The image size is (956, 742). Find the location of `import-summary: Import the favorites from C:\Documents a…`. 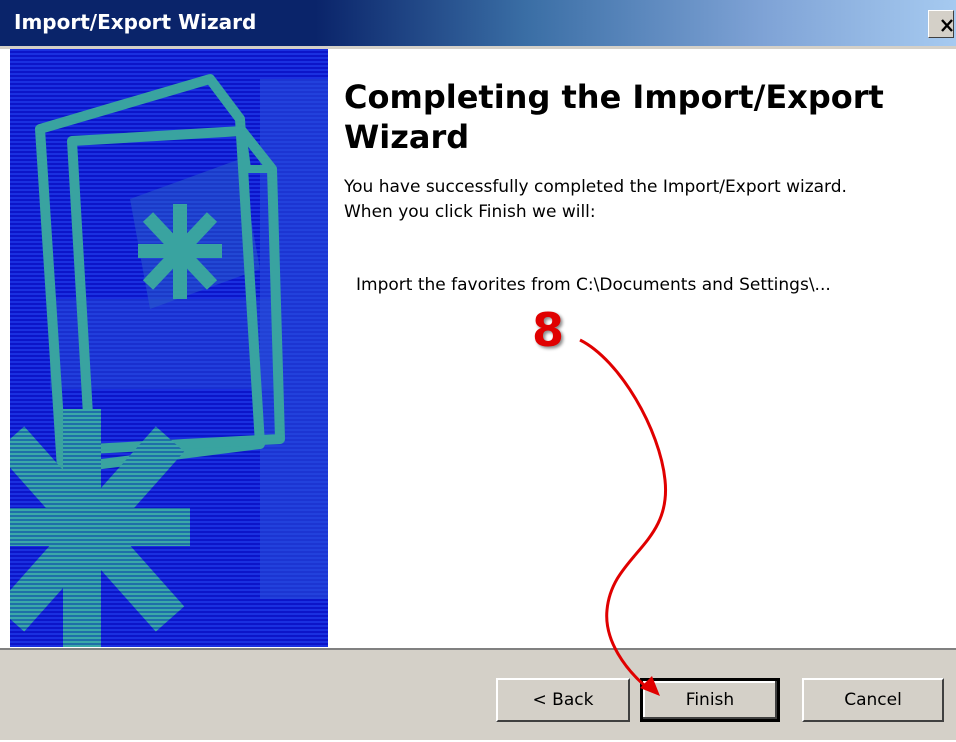

import-summary: Import the favorites from C:\Documents a… is located at coordinates (593, 285).